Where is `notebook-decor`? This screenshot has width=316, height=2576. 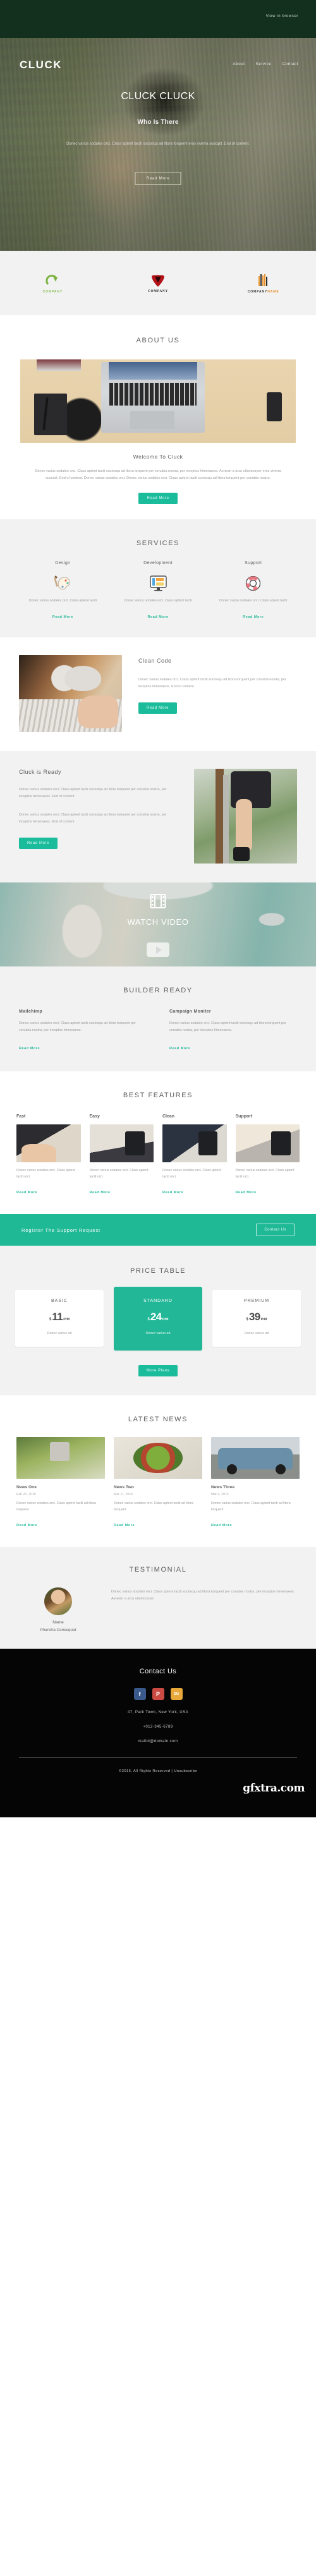 notebook-decor is located at coordinates (50, 414).